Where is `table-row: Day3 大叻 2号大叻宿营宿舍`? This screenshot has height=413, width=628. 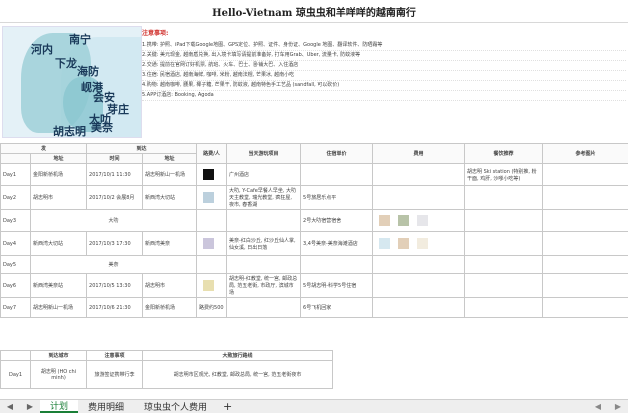
table-row: Day3 大叻 2号大叻宿营宿舍 is located at coordinates (314, 221).